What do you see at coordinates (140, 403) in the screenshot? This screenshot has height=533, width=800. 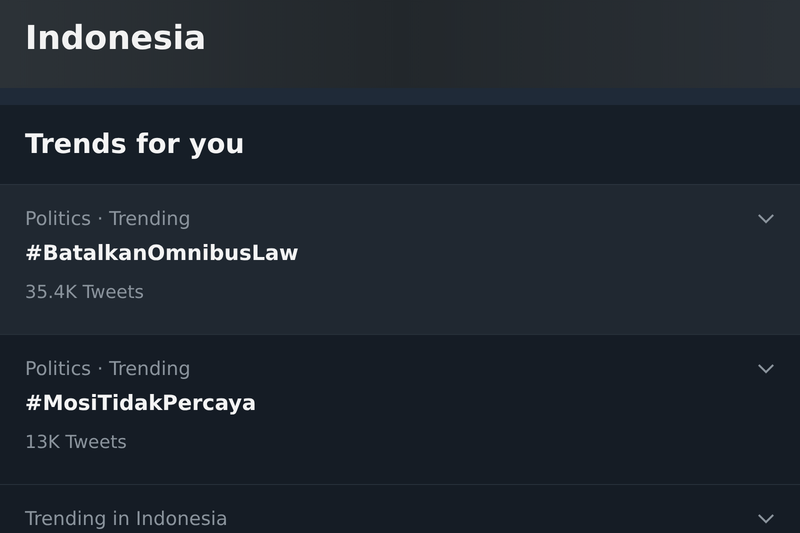 I see `trend-hashtag: #MosiTidakPercaya` at bounding box center [140, 403].